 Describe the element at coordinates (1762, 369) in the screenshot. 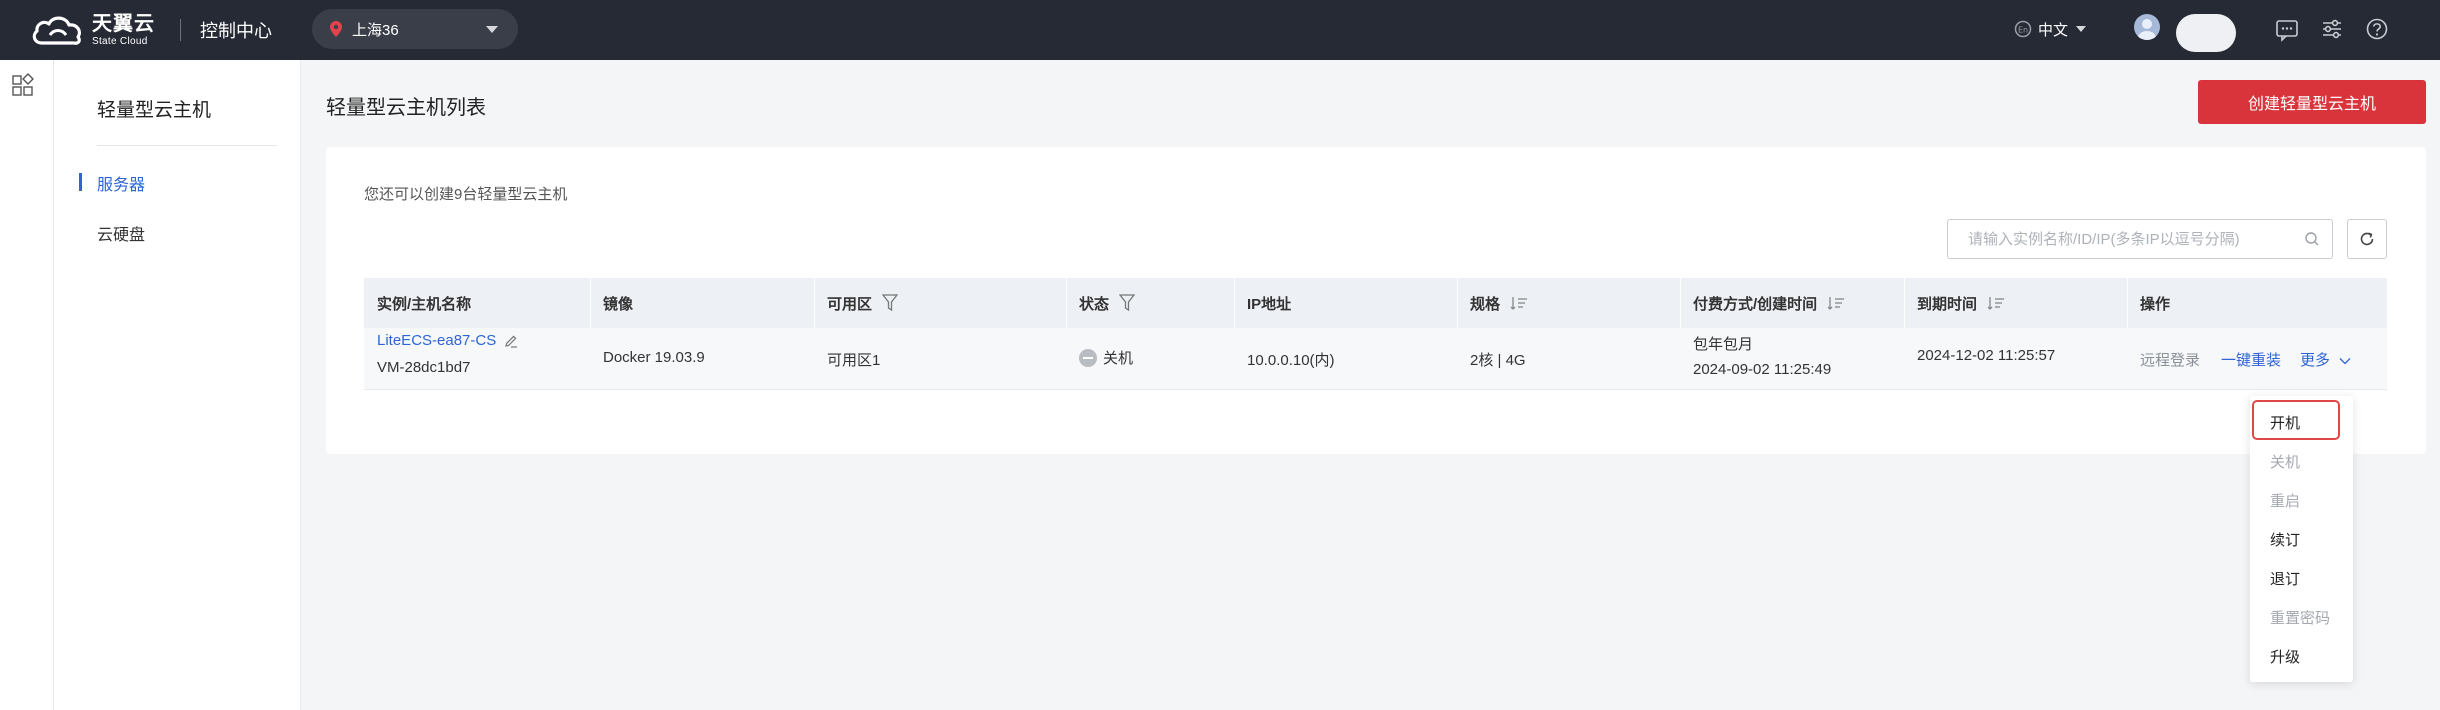

I see `created-time: 2024-09-02 11:25:49` at that location.